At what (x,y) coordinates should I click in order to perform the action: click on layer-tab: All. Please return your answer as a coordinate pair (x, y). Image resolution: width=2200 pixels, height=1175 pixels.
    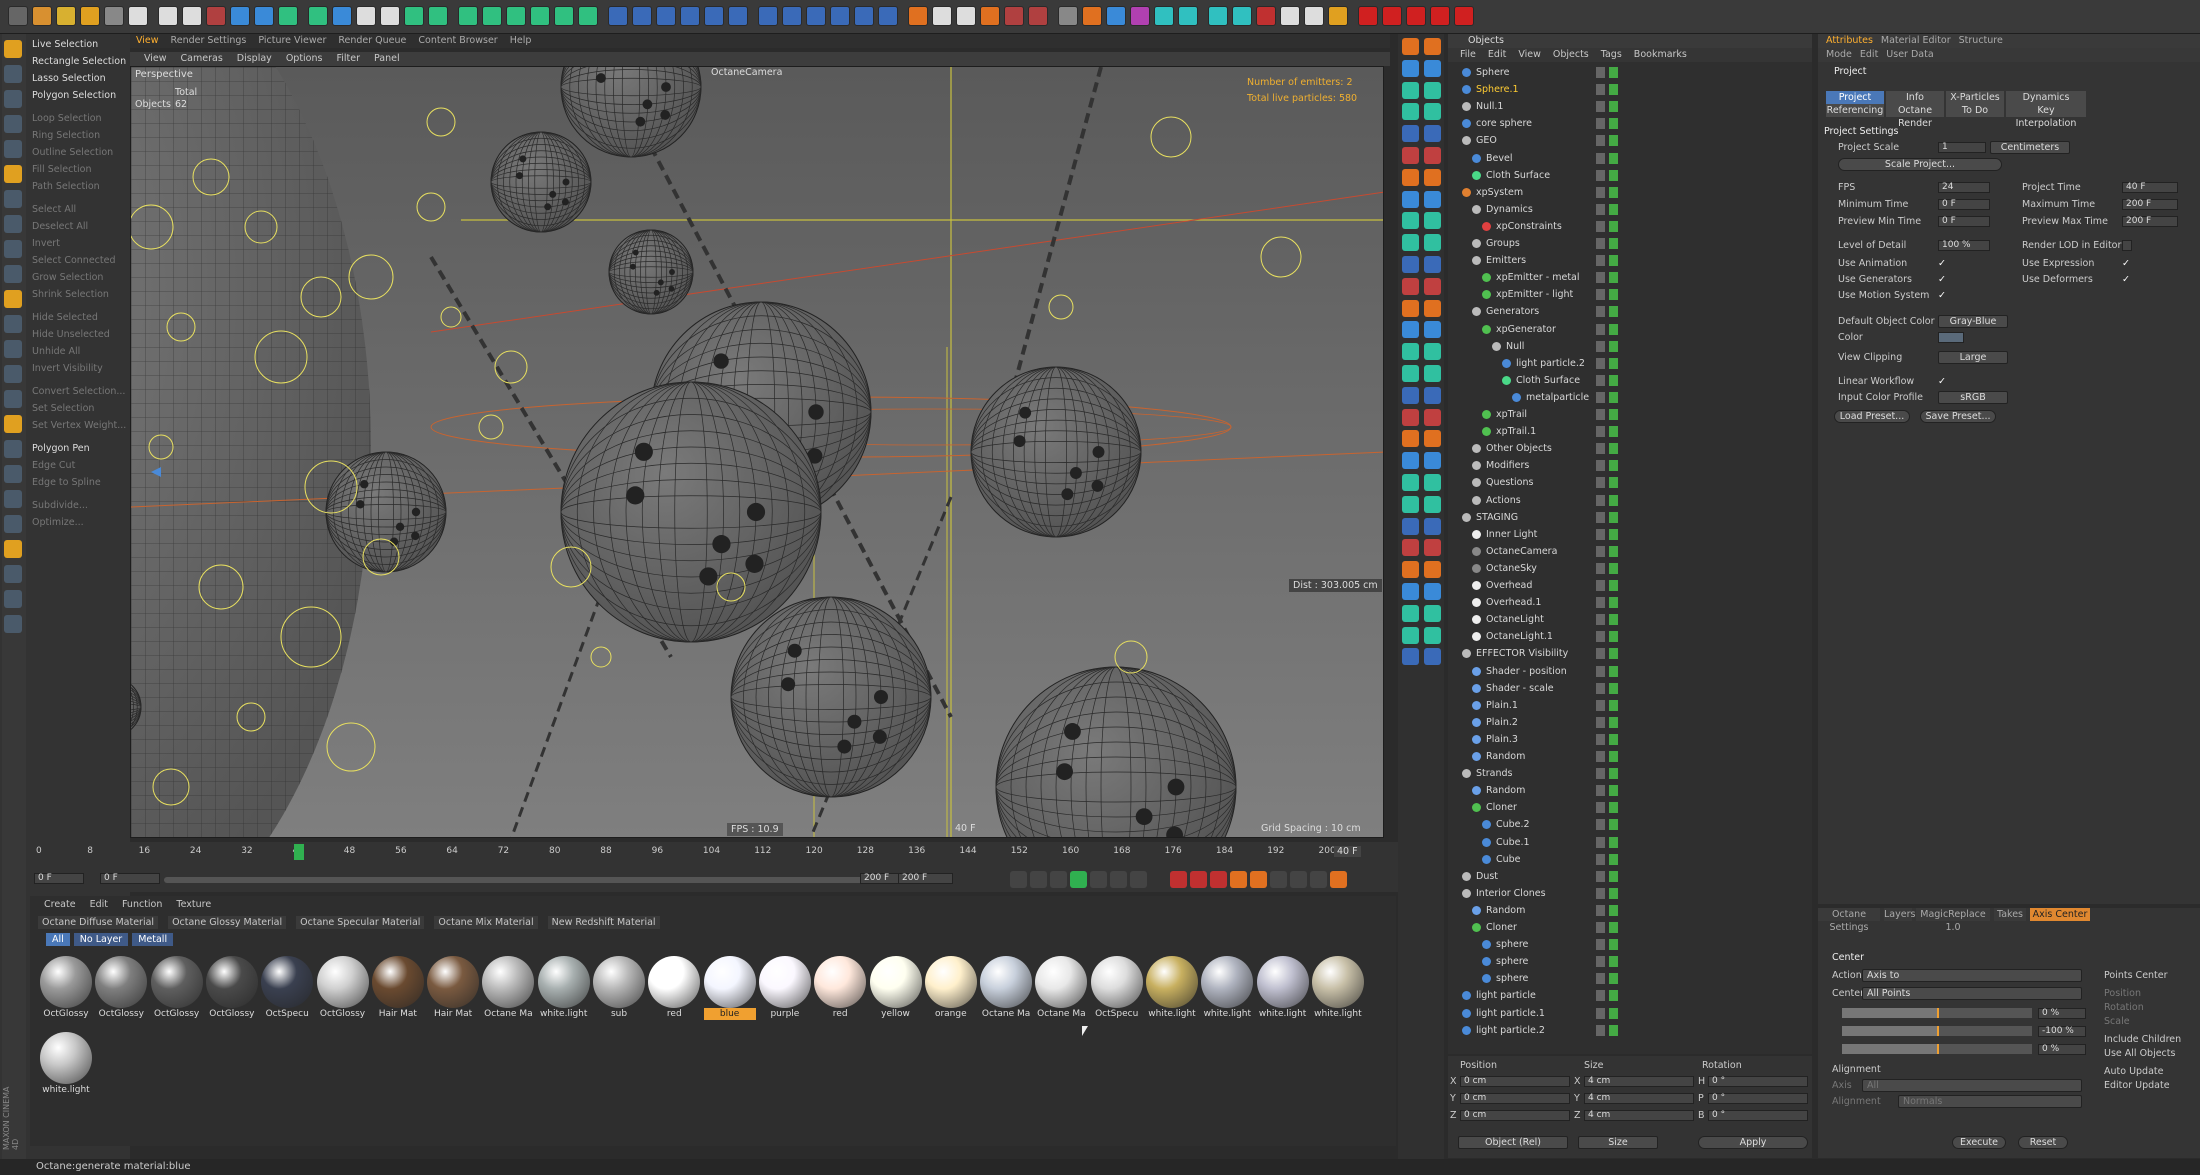
    Looking at the image, I should click on (58, 939).